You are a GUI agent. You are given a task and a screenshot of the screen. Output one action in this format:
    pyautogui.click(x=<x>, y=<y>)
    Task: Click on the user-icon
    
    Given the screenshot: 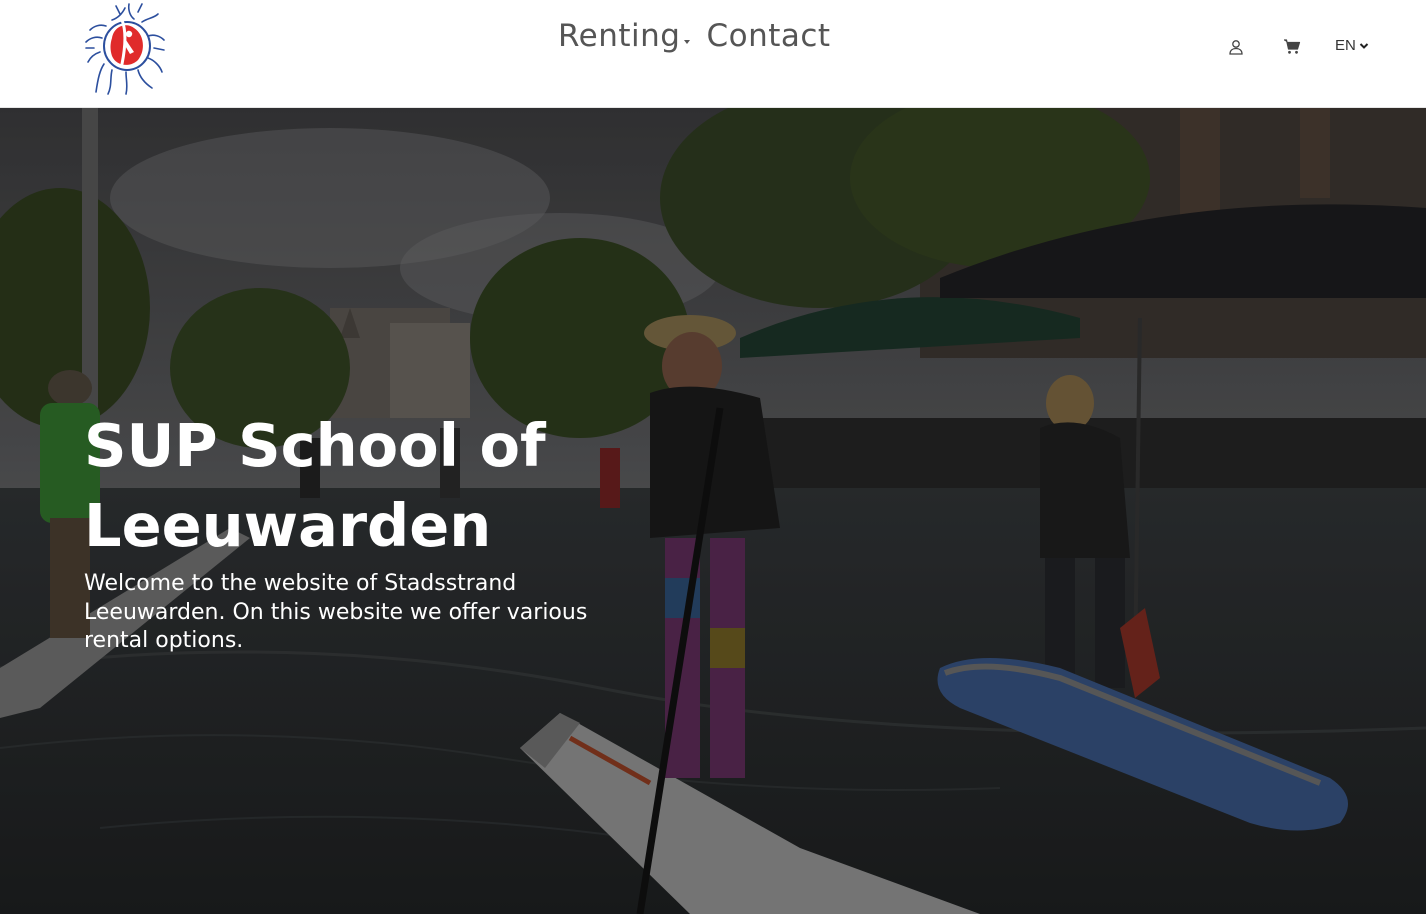 What is the action you would take?
    pyautogui.click(x=1236, y=47)
    